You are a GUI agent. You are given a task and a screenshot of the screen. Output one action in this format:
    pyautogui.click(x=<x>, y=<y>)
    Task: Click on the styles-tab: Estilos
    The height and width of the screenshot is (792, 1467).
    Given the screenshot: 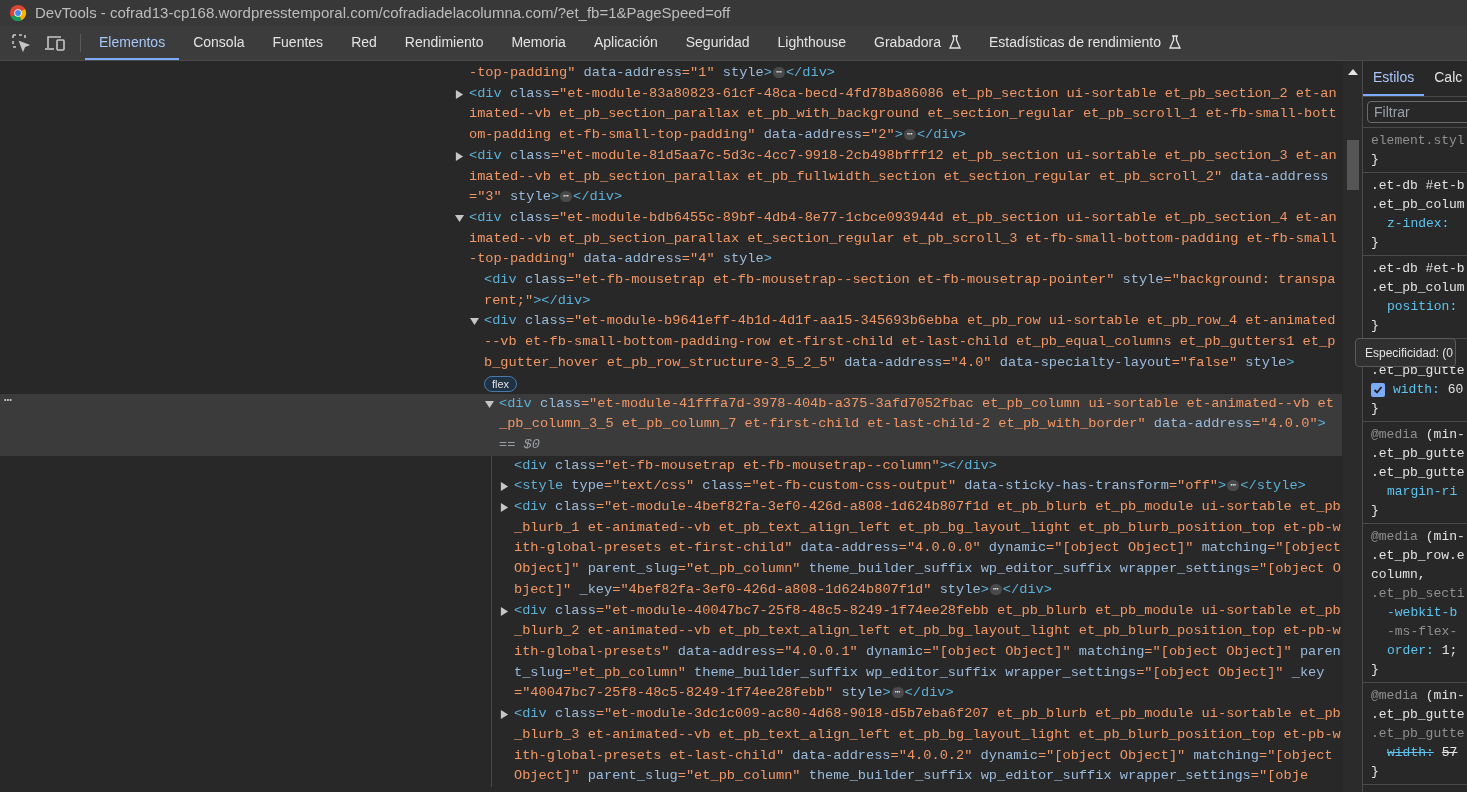 What is the action you would take?
    pyautogui.click(x=1394, y=78)
    